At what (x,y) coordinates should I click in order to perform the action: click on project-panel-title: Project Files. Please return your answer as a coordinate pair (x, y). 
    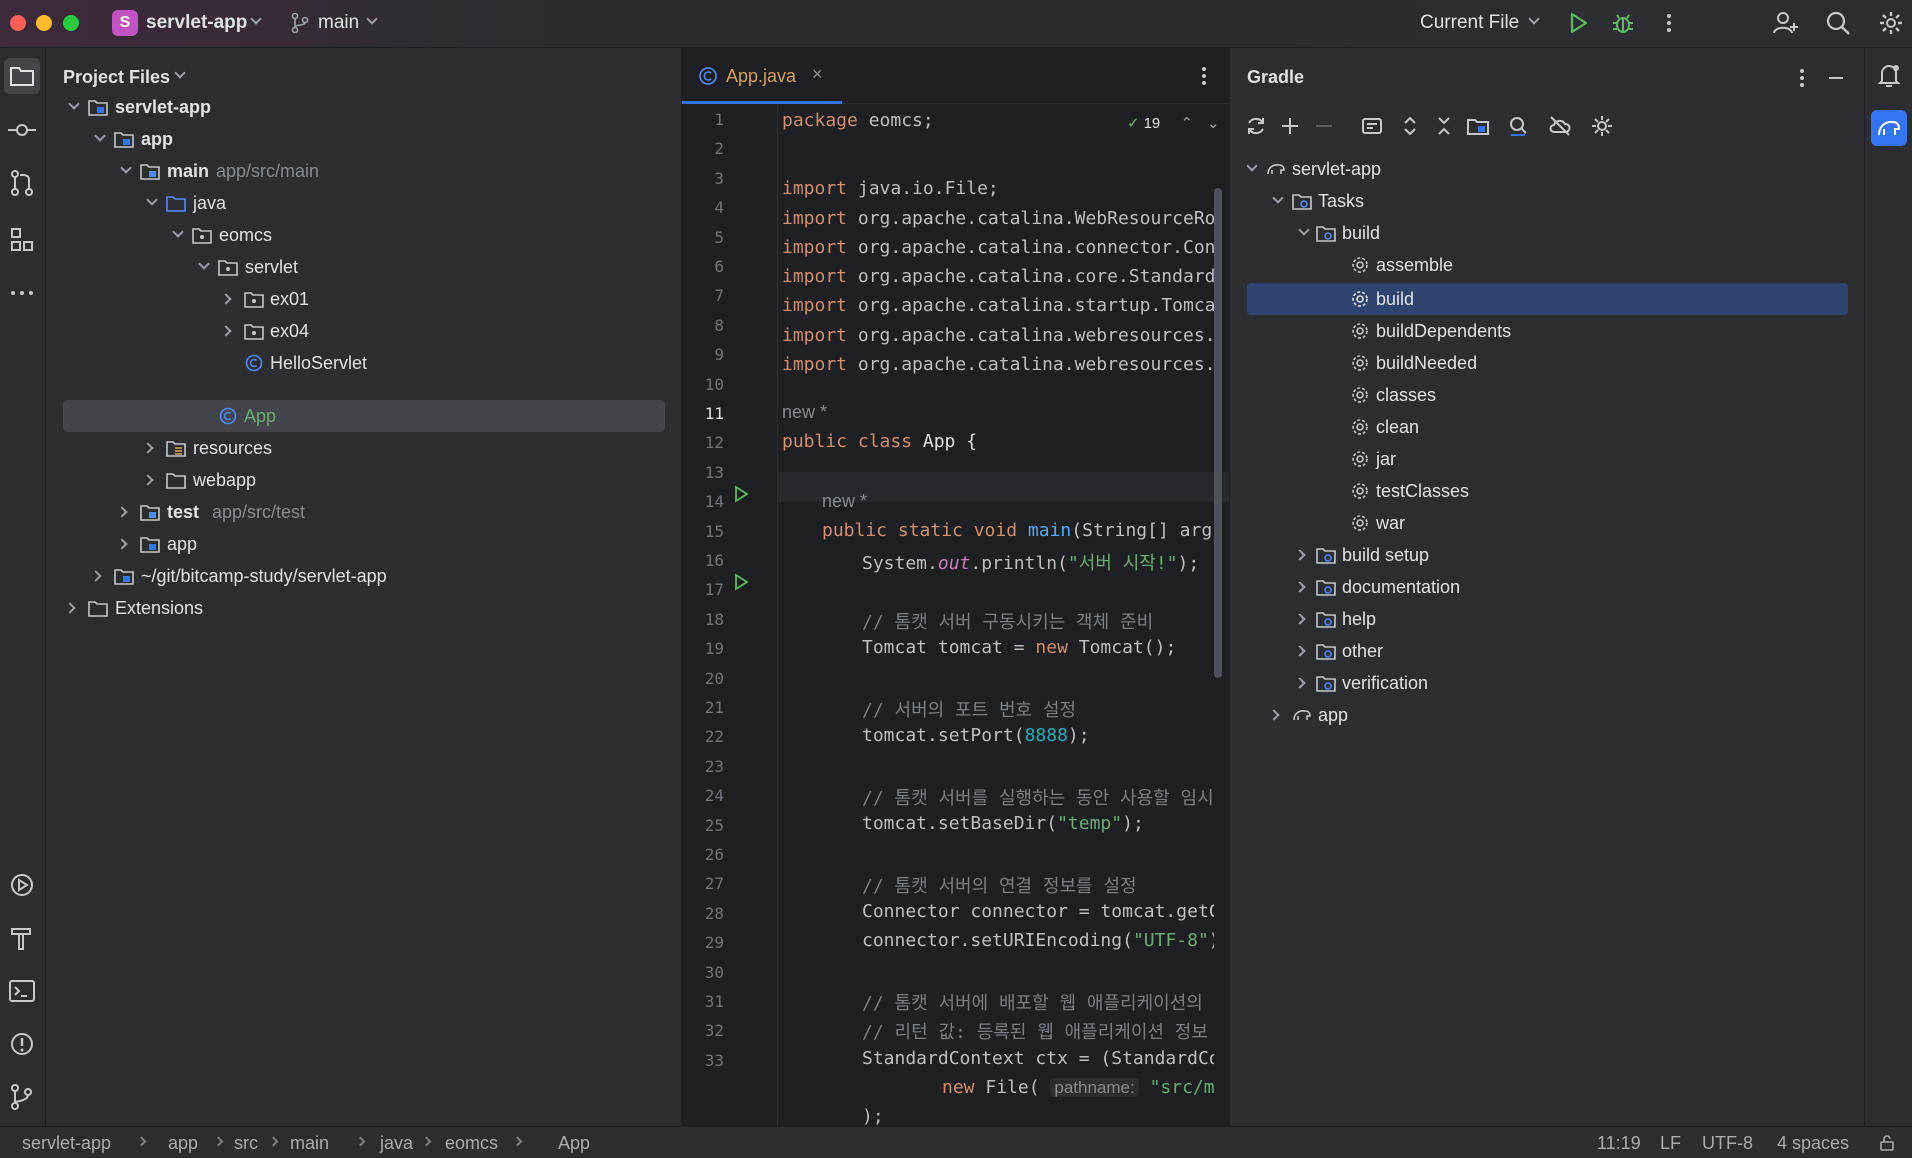
    Looking at the image, I should click on (116, 77).